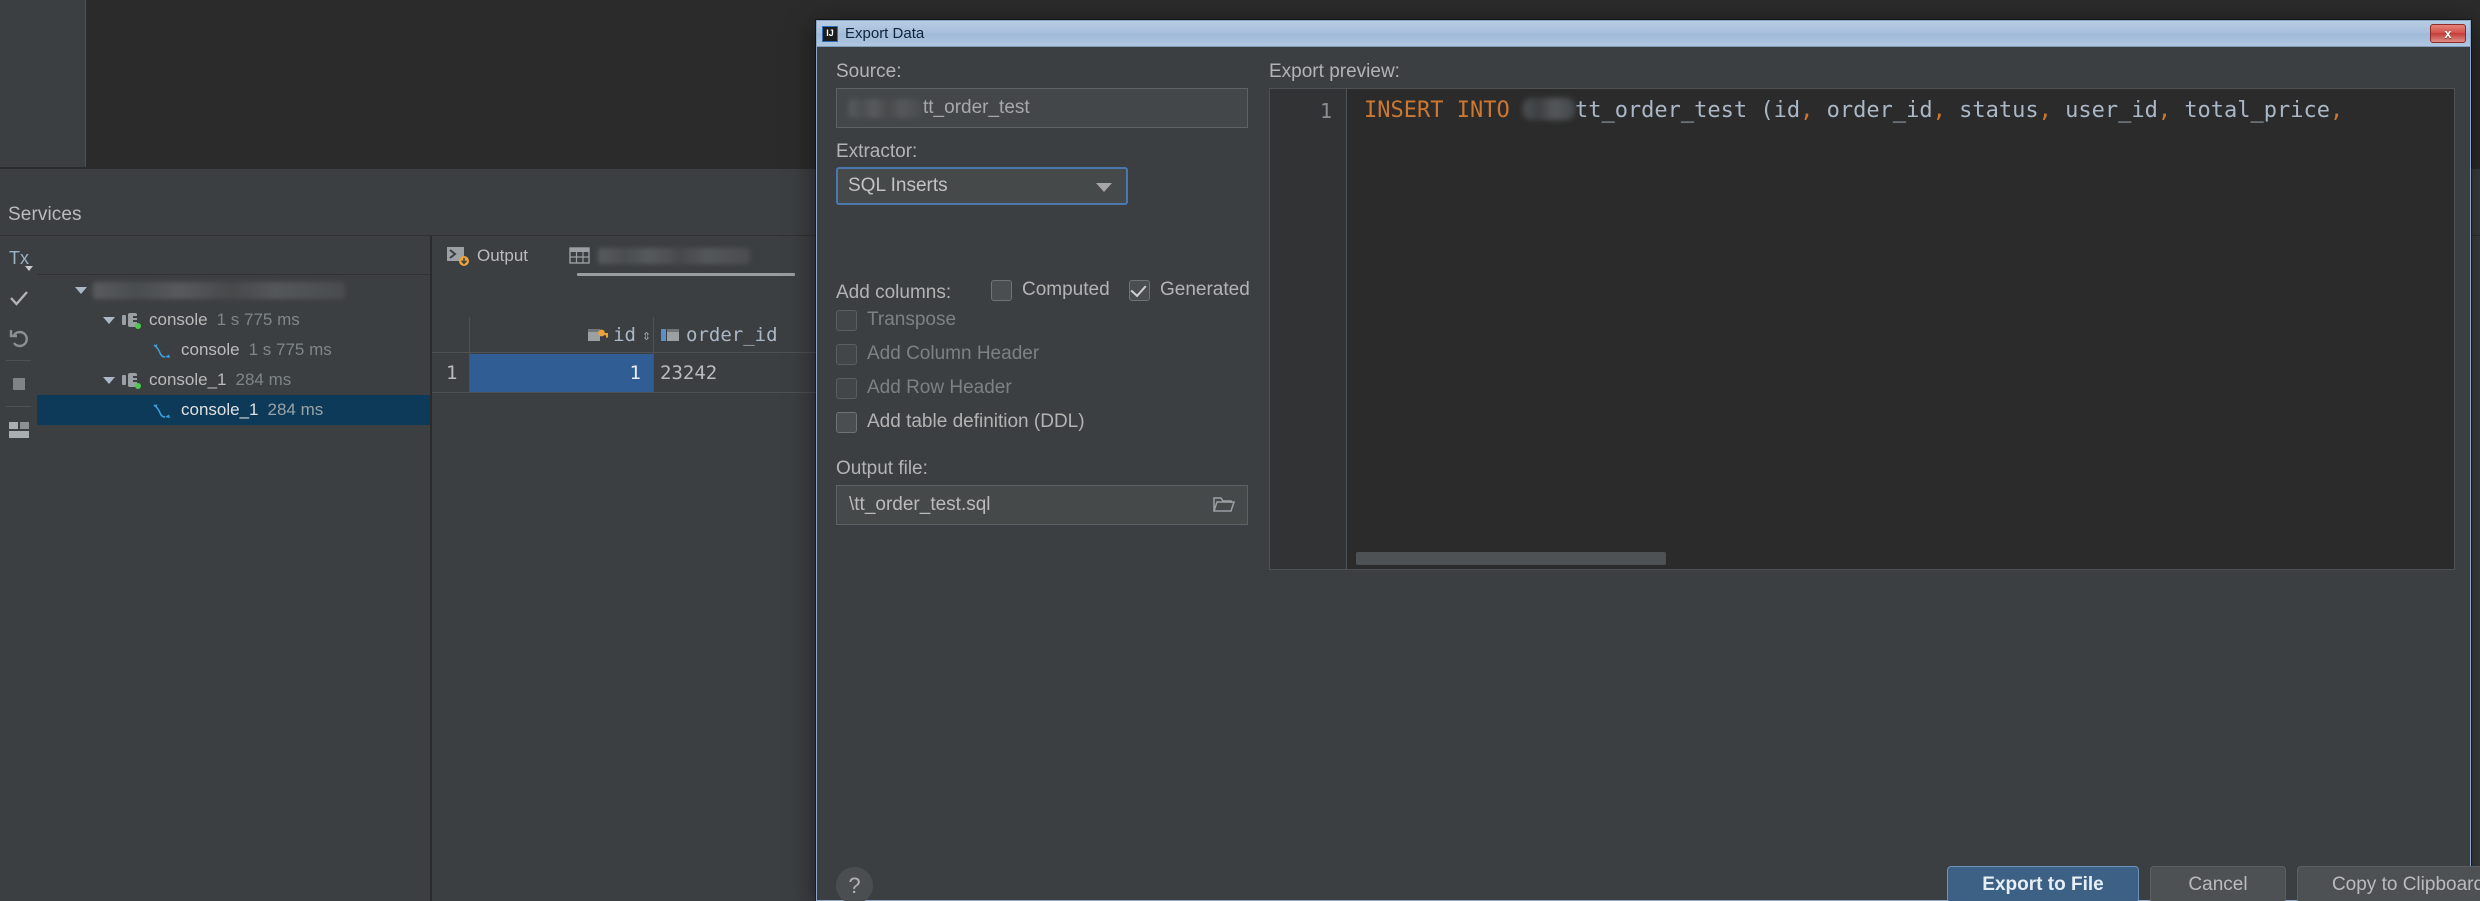 The image size is (2480, 901). I want to click on source-field: tt_order_test, so click(1042, 108).